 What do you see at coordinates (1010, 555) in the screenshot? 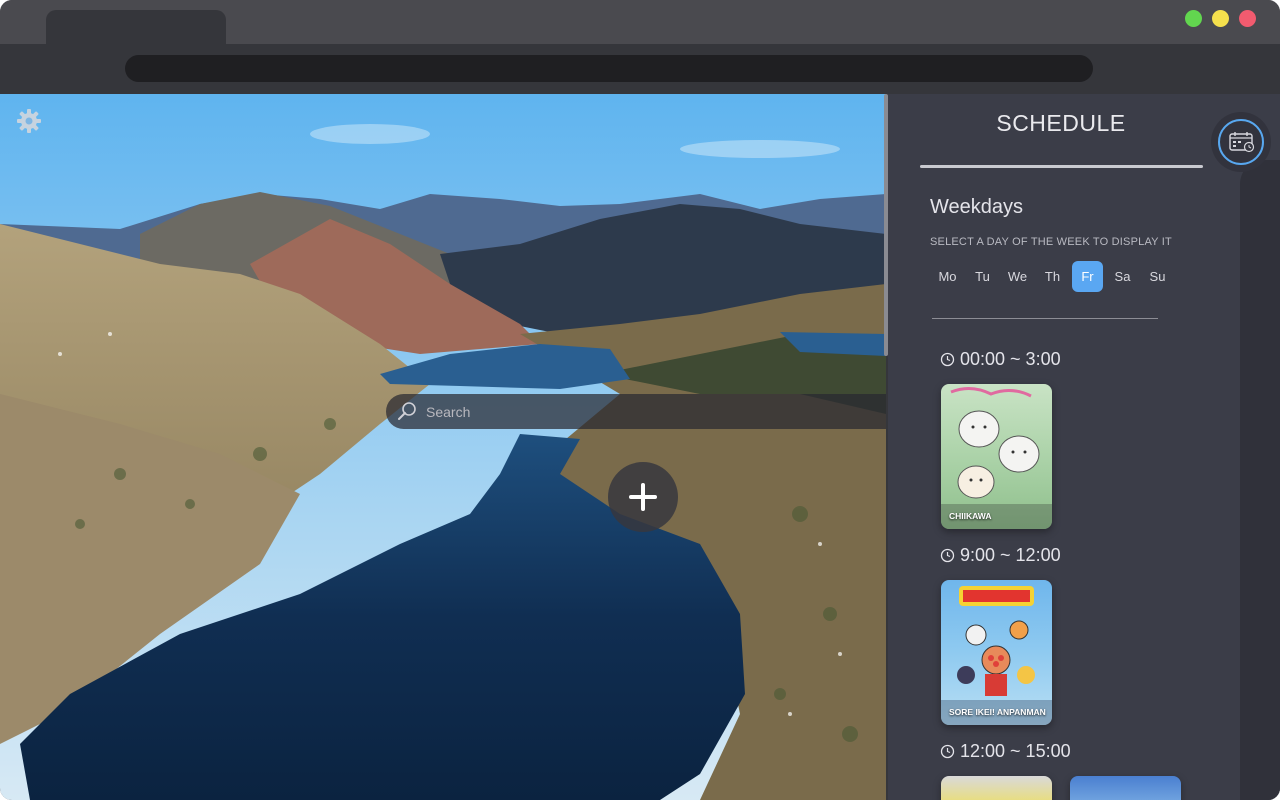
I see `time-slot-label: 9:00 ~ 12:00` at bounding box center [1010, 555].